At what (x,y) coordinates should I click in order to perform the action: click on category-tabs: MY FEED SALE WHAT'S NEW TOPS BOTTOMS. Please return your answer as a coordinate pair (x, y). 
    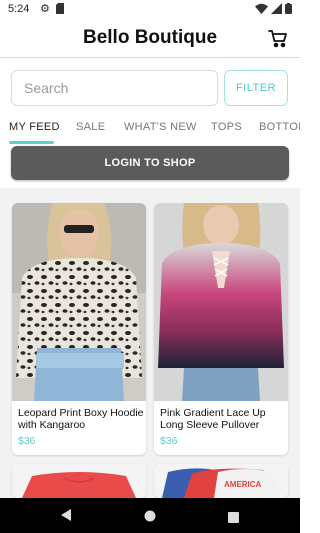
    Looking at the image, I should click on (150, 130).